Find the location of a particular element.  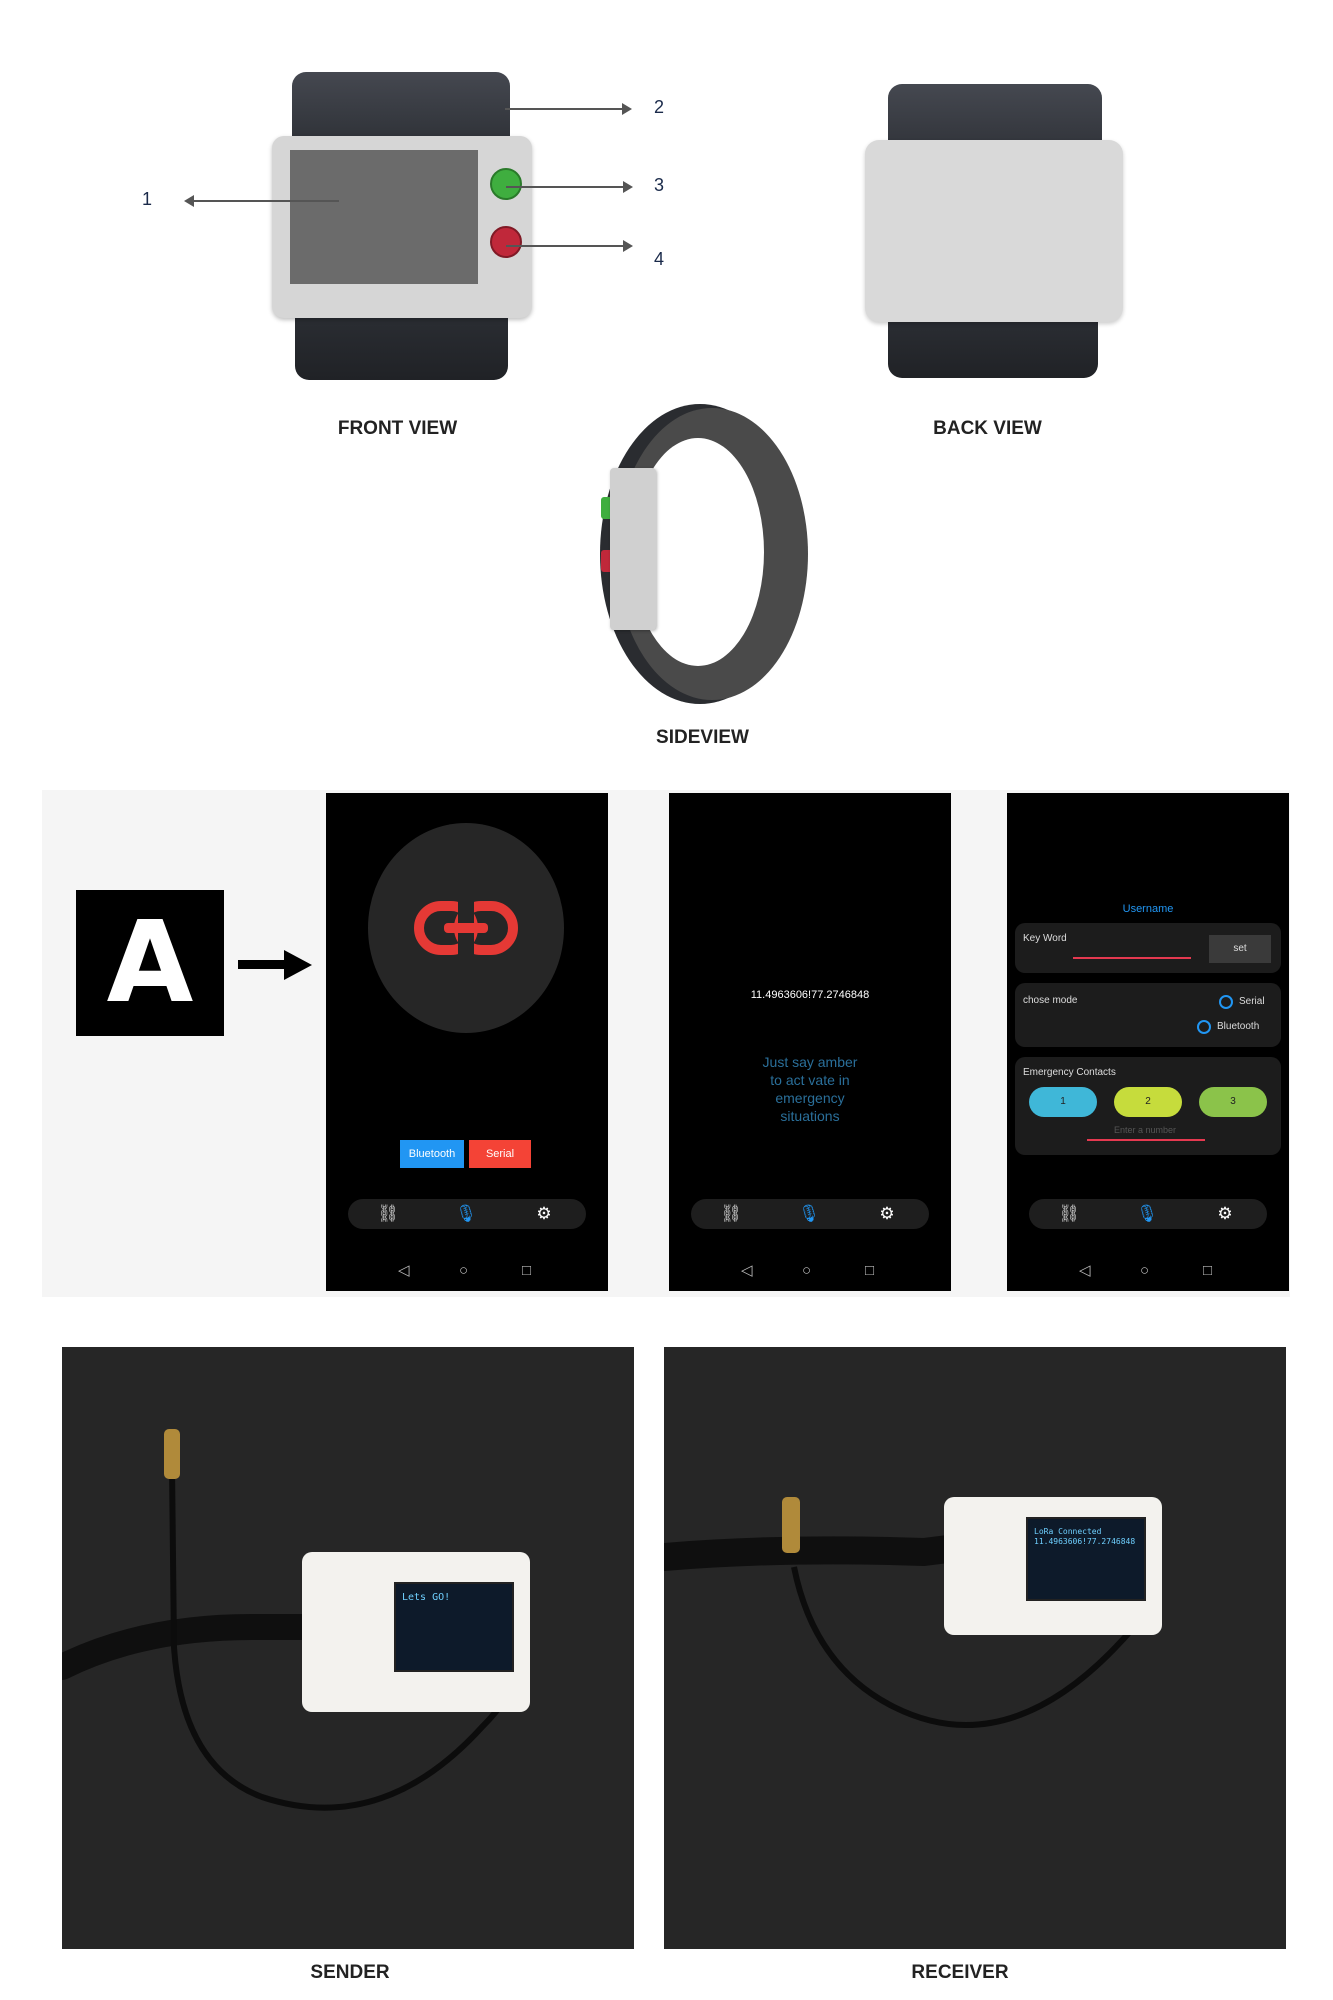

number-placeholder: Enter a number is located at coordinates (1145, 1130).